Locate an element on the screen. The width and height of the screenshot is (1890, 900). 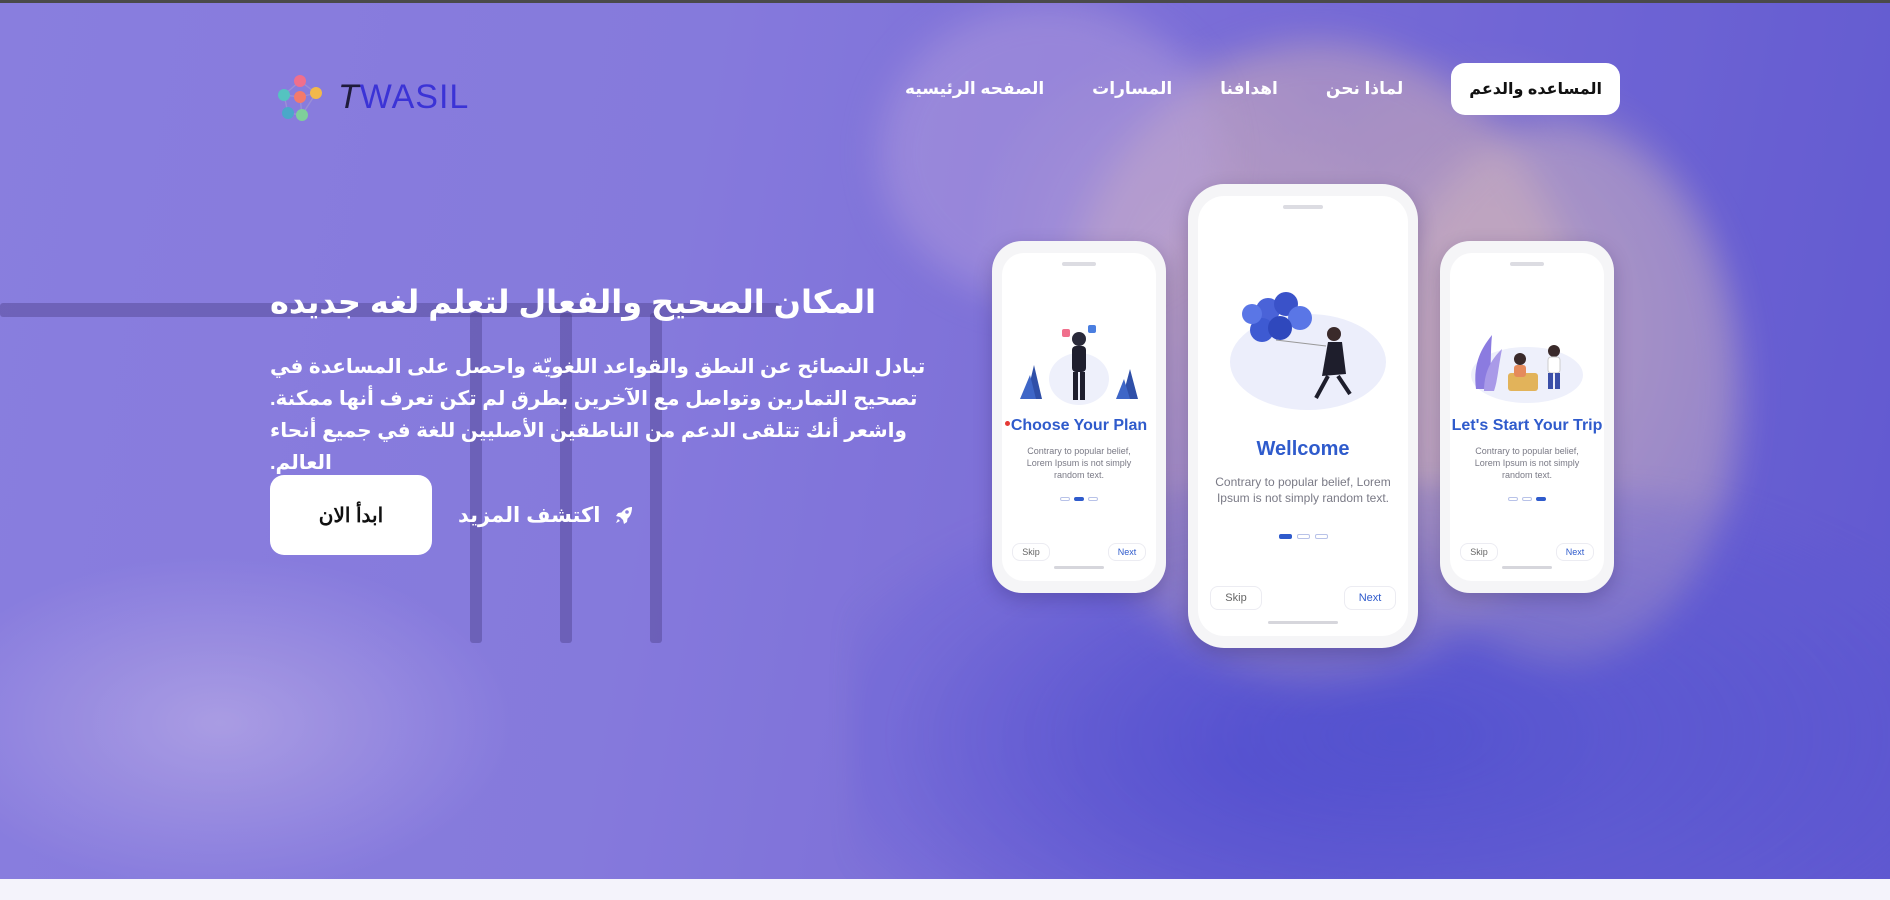
explore-more-label: اكتشف المزيد is located at coordinates (529, 515).